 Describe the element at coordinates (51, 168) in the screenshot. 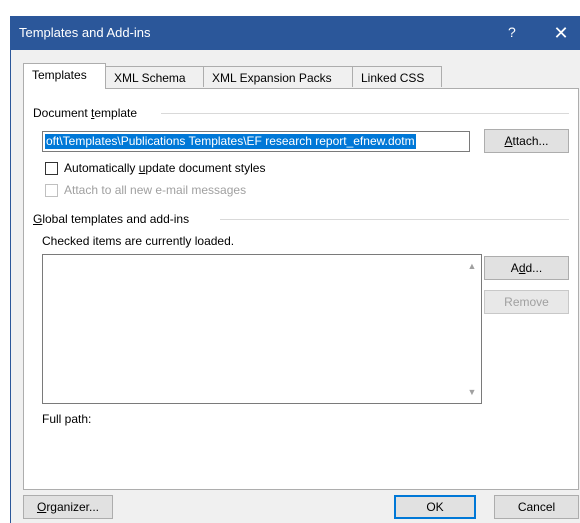

I see `auto-update-styles-checkbox` at that location.